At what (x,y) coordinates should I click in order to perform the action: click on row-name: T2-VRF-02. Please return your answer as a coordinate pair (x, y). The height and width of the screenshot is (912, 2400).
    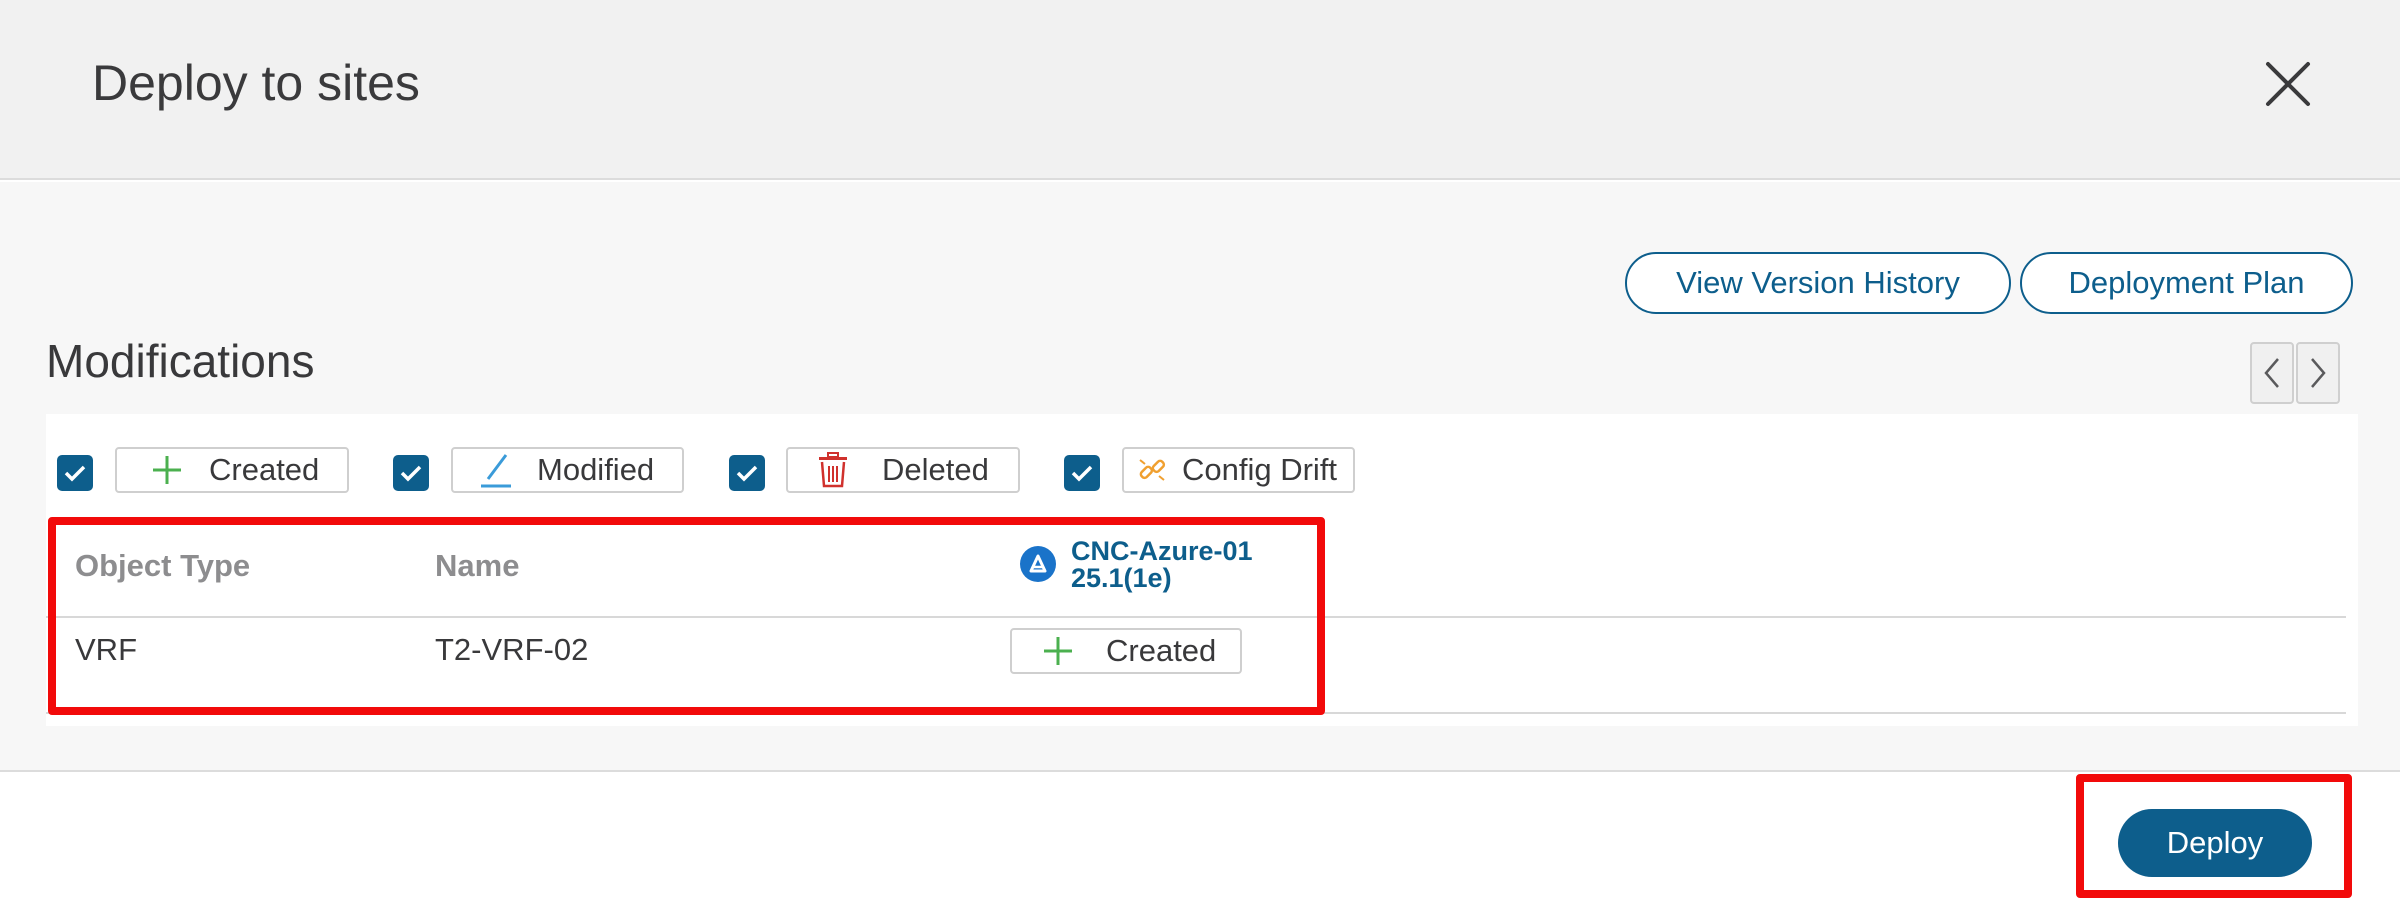
    Looking at the image, I should click on (512, 649).